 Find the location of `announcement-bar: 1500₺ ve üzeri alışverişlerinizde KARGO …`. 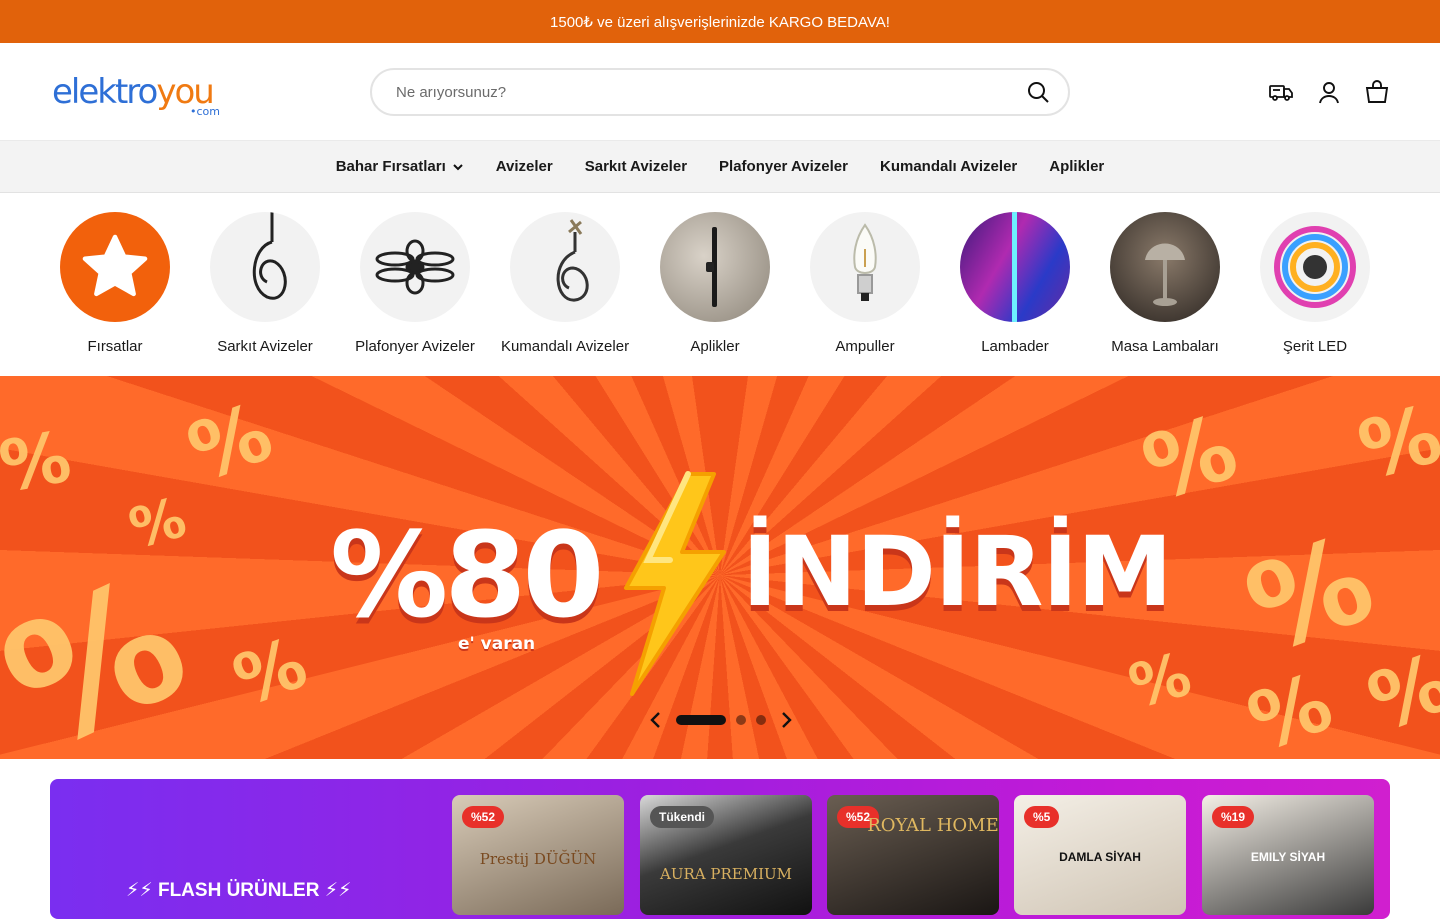

announcement-bar: 1500₺ ve üzeri alışverişlerinizde KARGO … is located at coordinates (720, 21).